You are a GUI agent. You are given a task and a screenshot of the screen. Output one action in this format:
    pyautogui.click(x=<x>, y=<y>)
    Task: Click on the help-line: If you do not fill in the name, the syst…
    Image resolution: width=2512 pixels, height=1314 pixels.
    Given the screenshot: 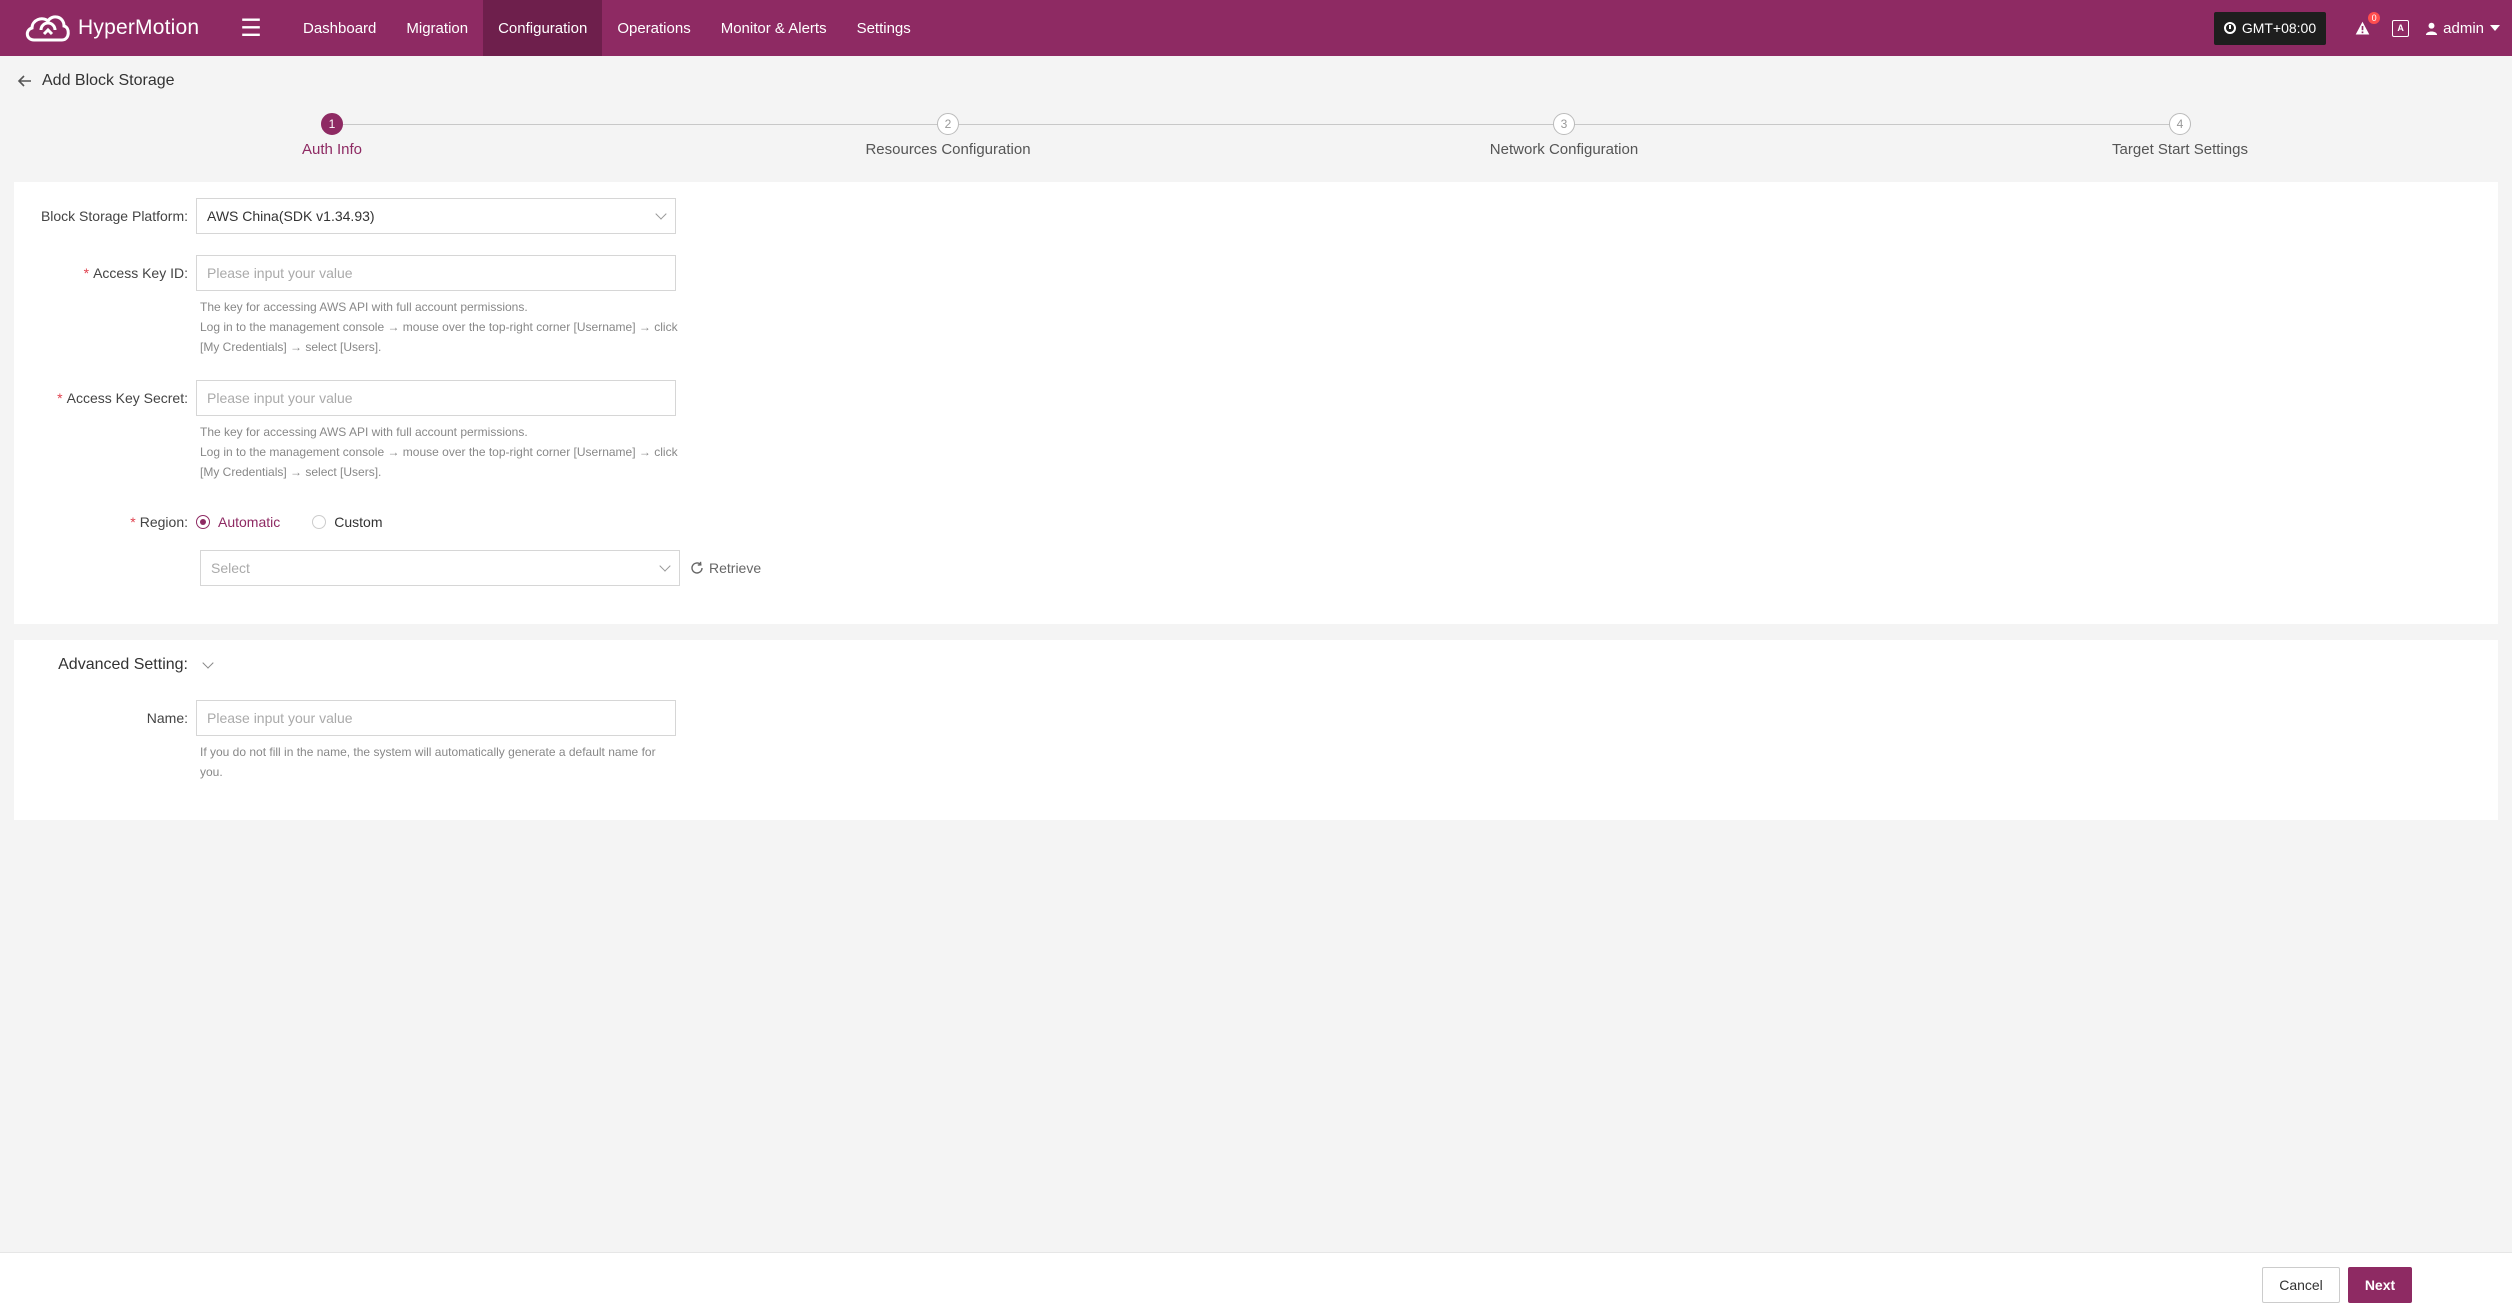 What is the action you would take?
    pyautogui.click(x=428, y=752)
    